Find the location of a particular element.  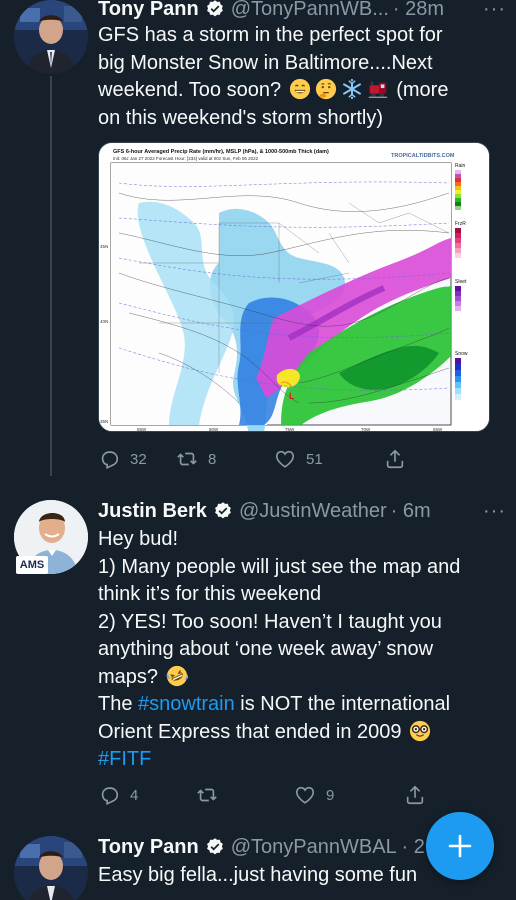

reply-count: 4 is located at coordinates (134, 795).